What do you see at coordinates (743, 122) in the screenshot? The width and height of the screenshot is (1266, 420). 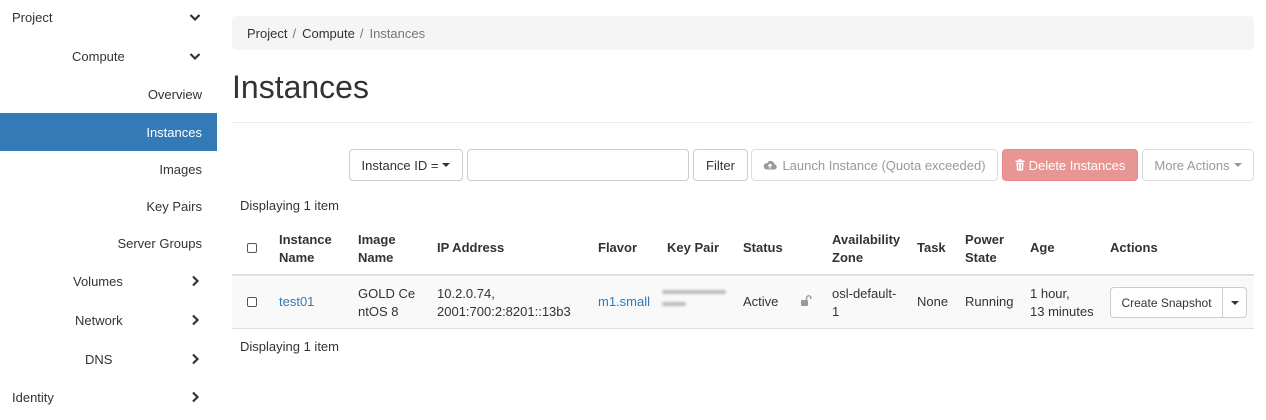 I see `title-divider` at bounding box center [743, 122].